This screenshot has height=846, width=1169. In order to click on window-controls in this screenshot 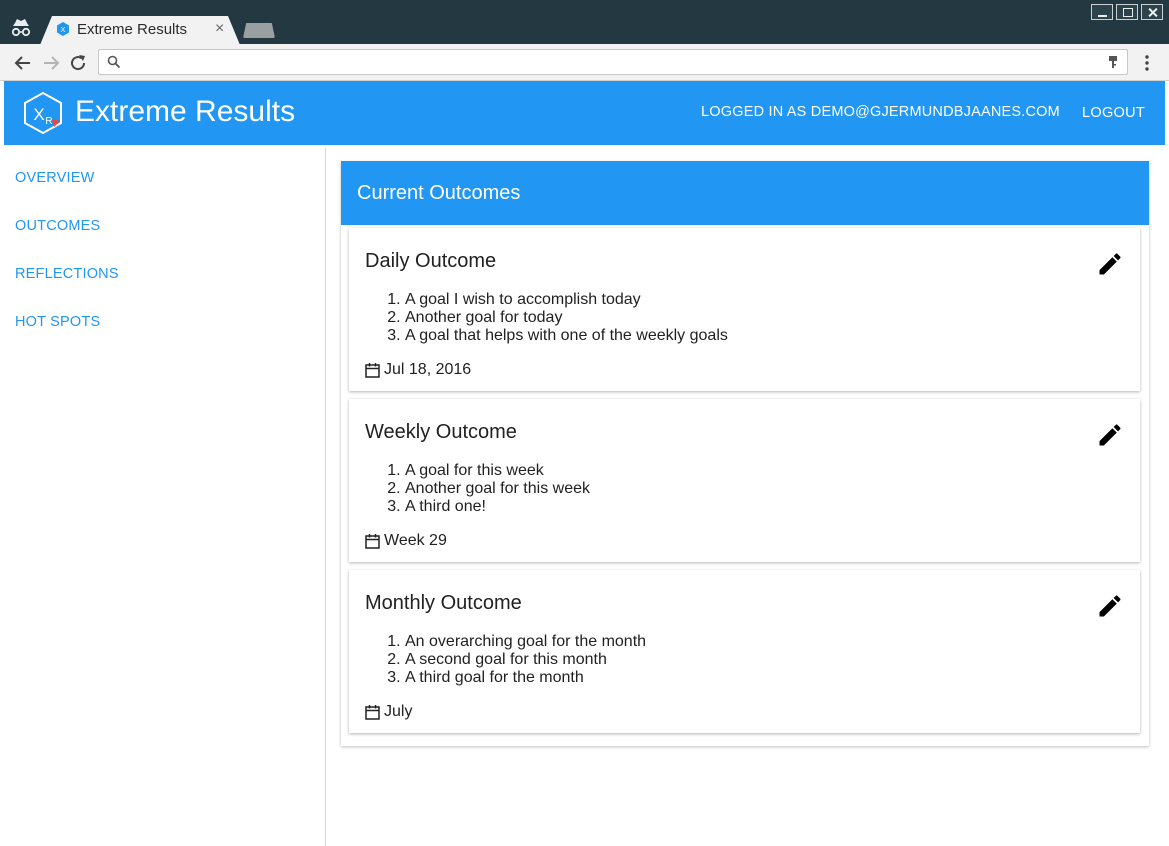, I will do `click(1127, 12)`.